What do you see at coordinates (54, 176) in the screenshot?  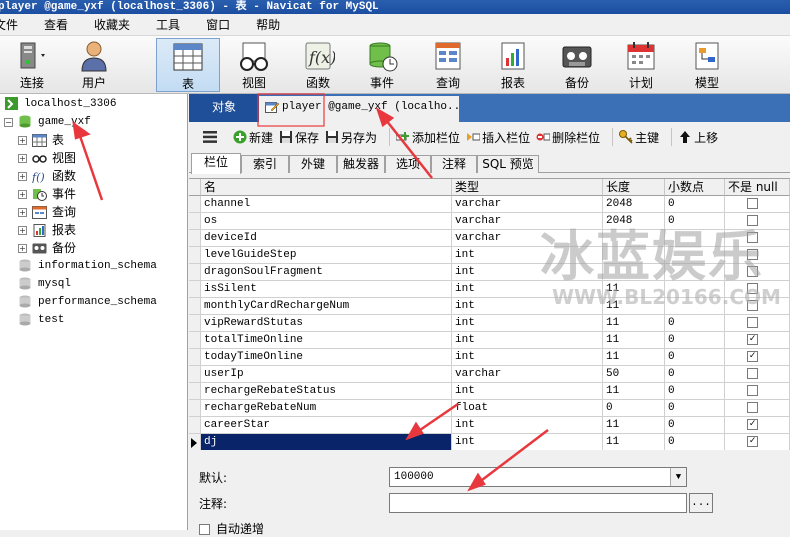 I see `tree-item-functions: f() 函数` at bounding box center [54, 176].